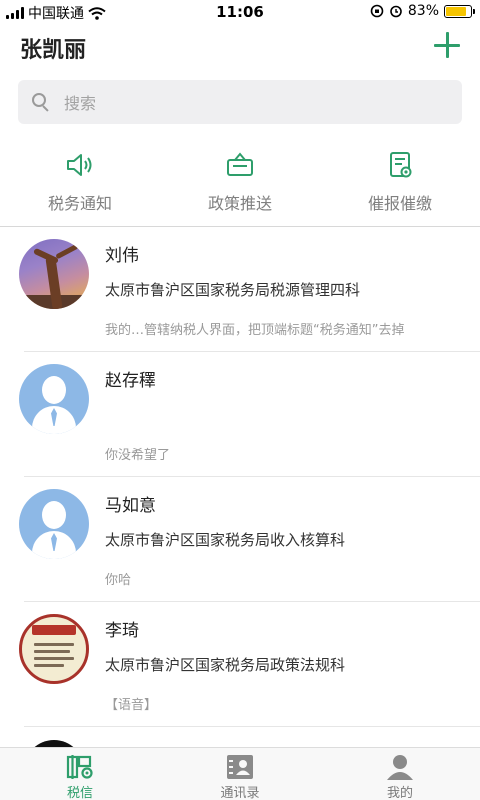 This screenshot has height=800, width=480. What do you see at coordinates (240, 50) in the screenshot?
I see `header: 张凯丽` at bounding box center [240, 50].